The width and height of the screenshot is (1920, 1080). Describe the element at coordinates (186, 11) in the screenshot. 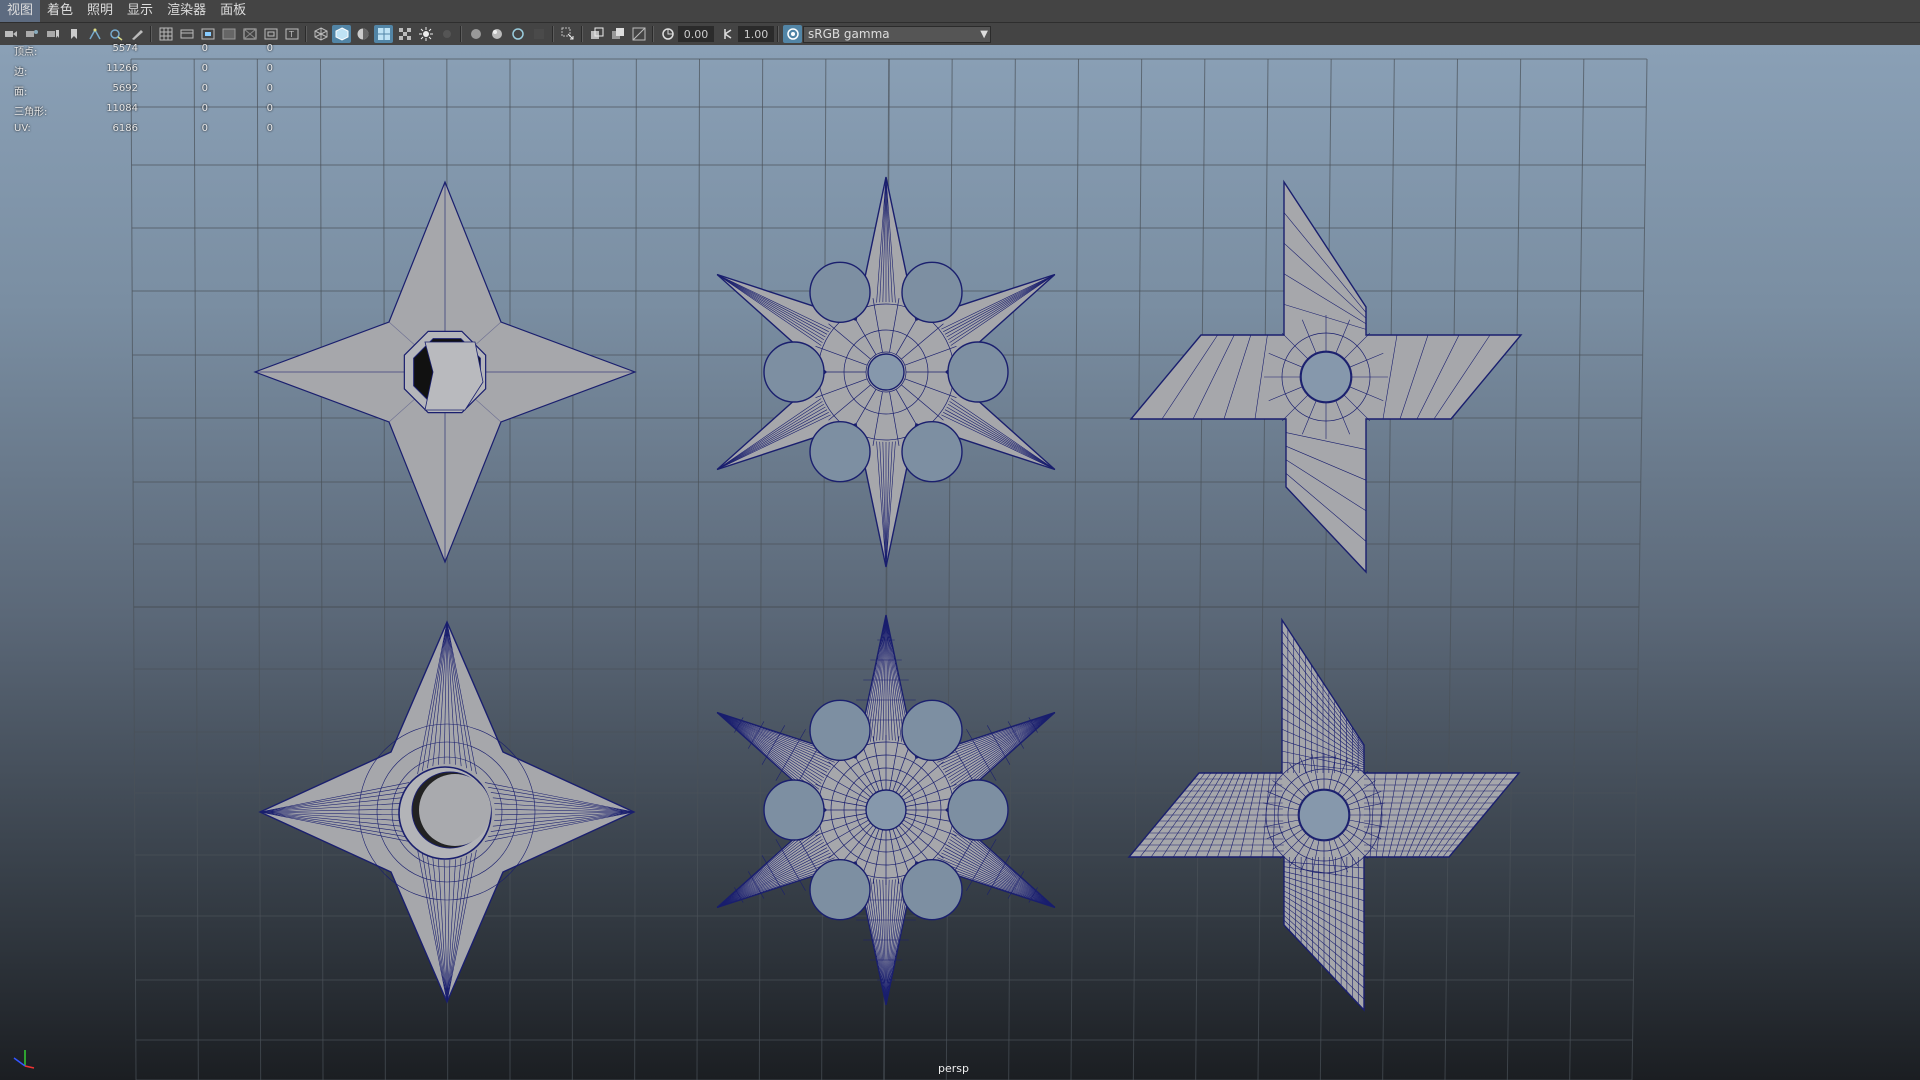

I see `menu-renderer: 渲染器` at that location.